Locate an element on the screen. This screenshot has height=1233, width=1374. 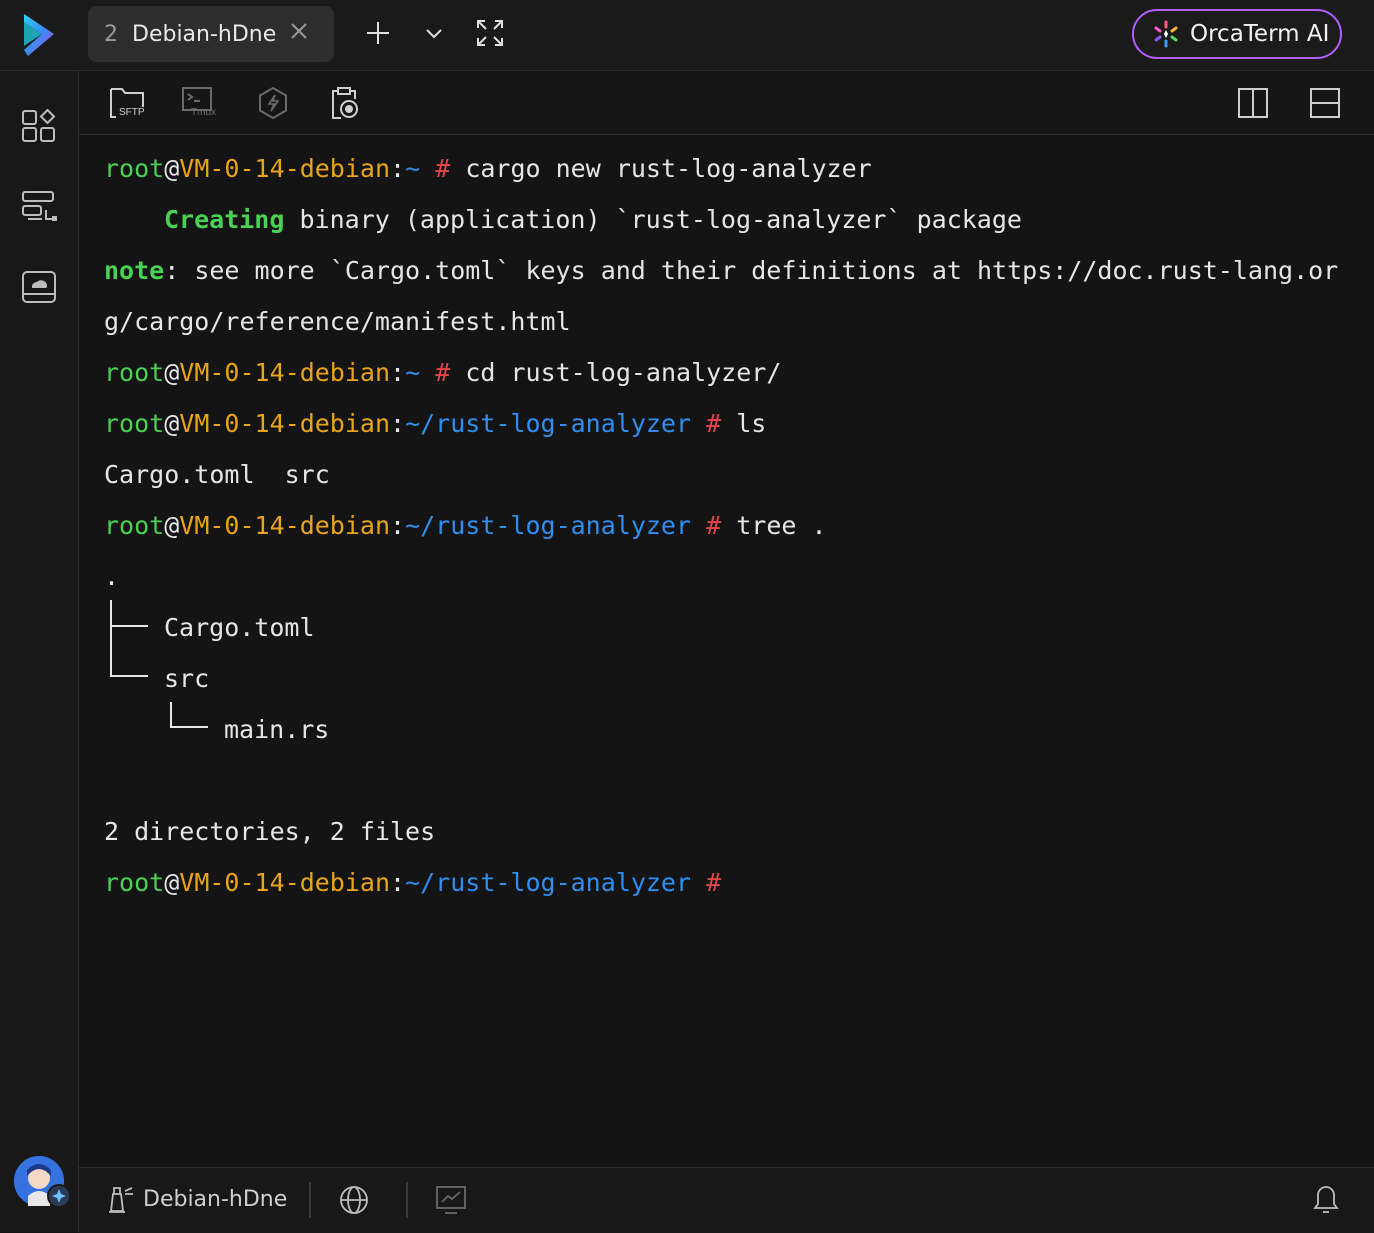
tab-index: 2 is located at coordinates (111, 34).